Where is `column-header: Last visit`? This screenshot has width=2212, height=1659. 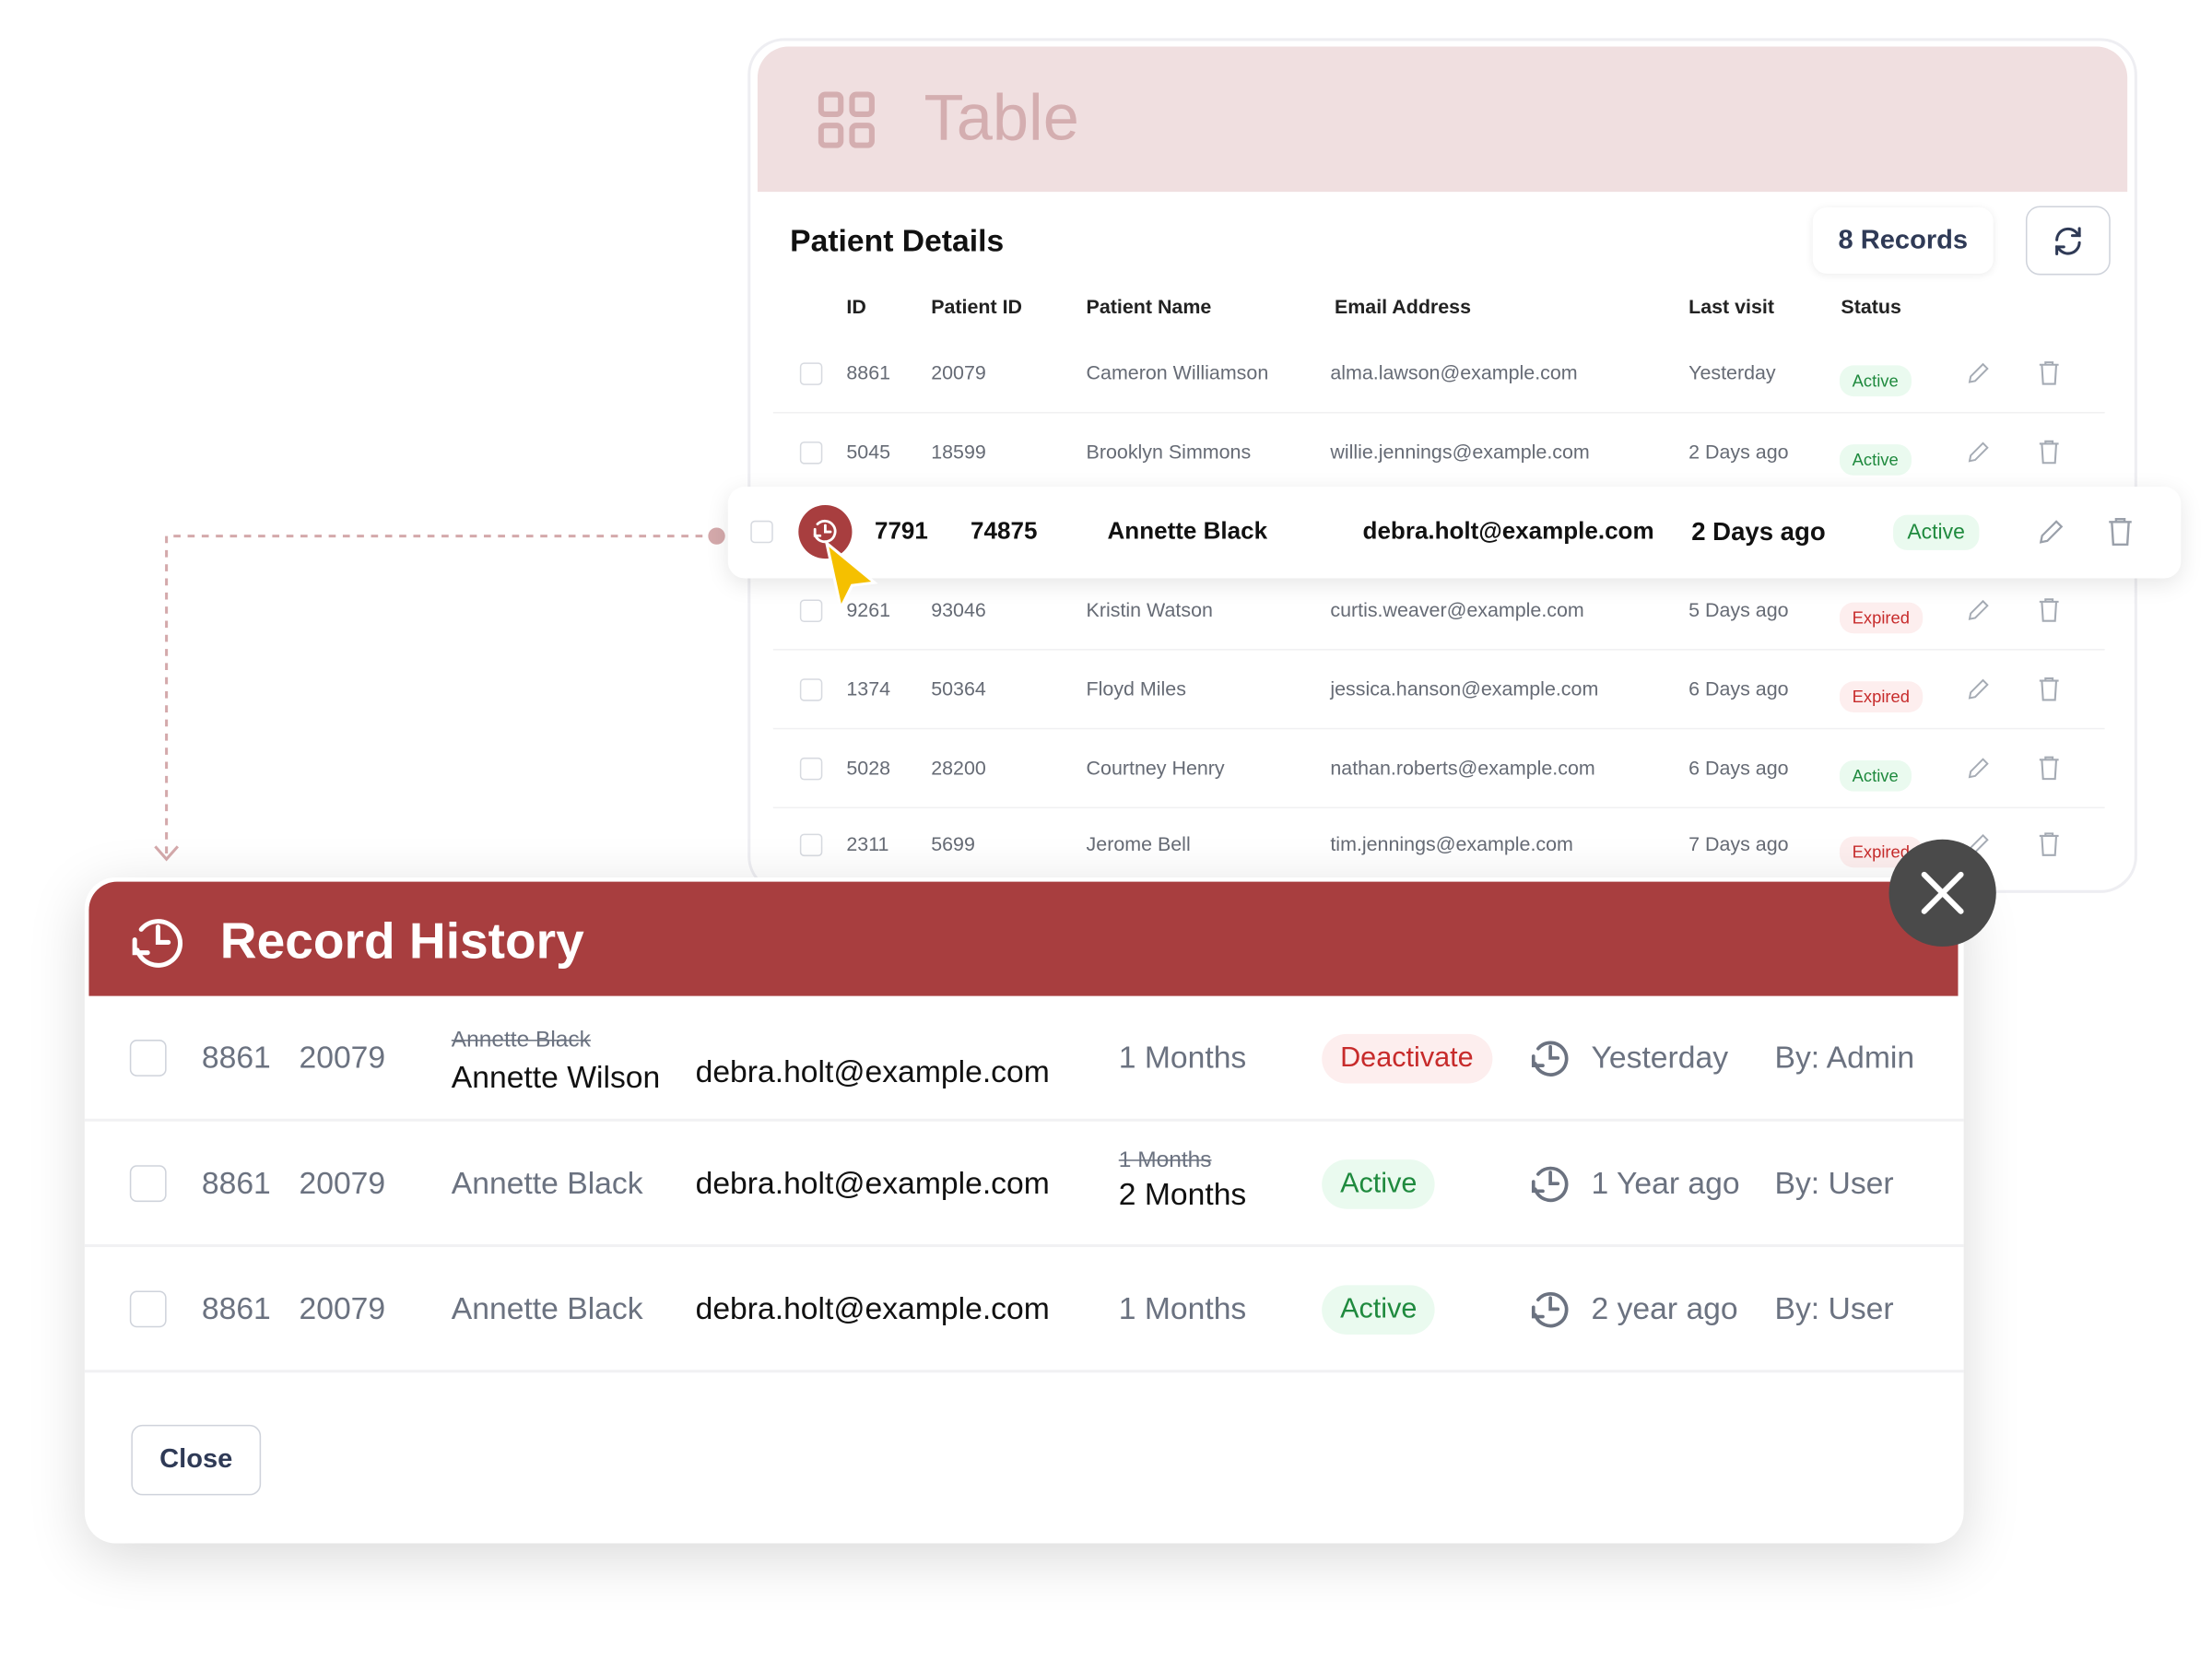
column-header: Last visit is located at coordinates (1731, 306).